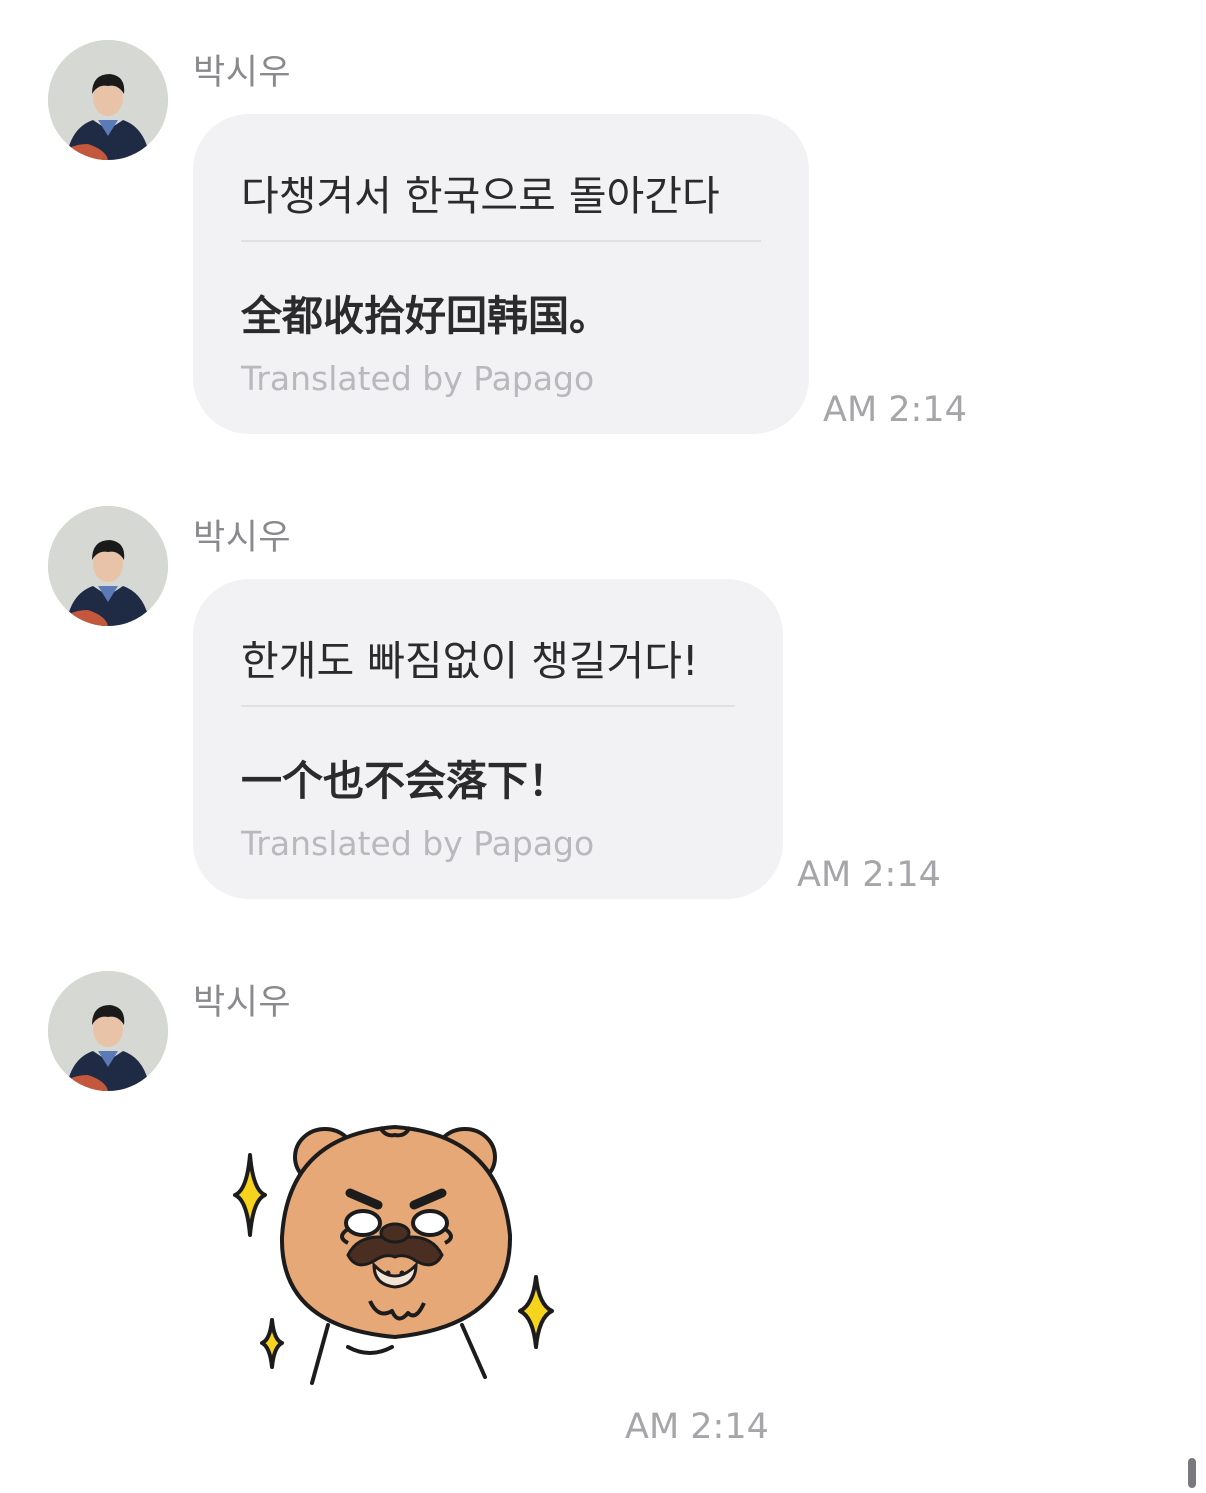 The width and height of the screenshot is (1206, 1493). I want to click on translated-text: 全都收拾好回韩国。, so click(425, 316).